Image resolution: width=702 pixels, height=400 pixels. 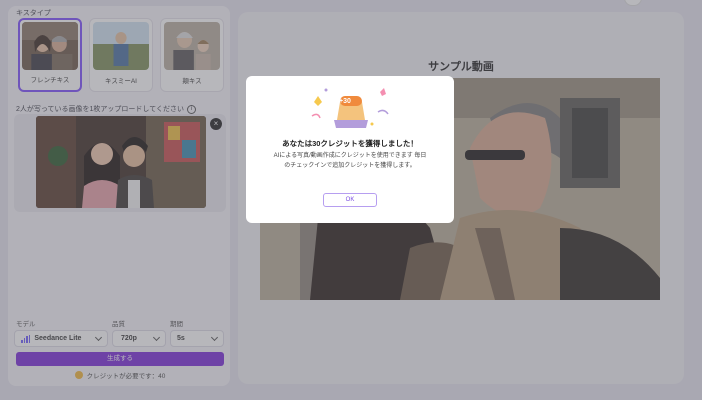 What do you see at coordinates (350, 200) in the screenshot?
I see `ok-button: OK` at bounding box center [350, 200].